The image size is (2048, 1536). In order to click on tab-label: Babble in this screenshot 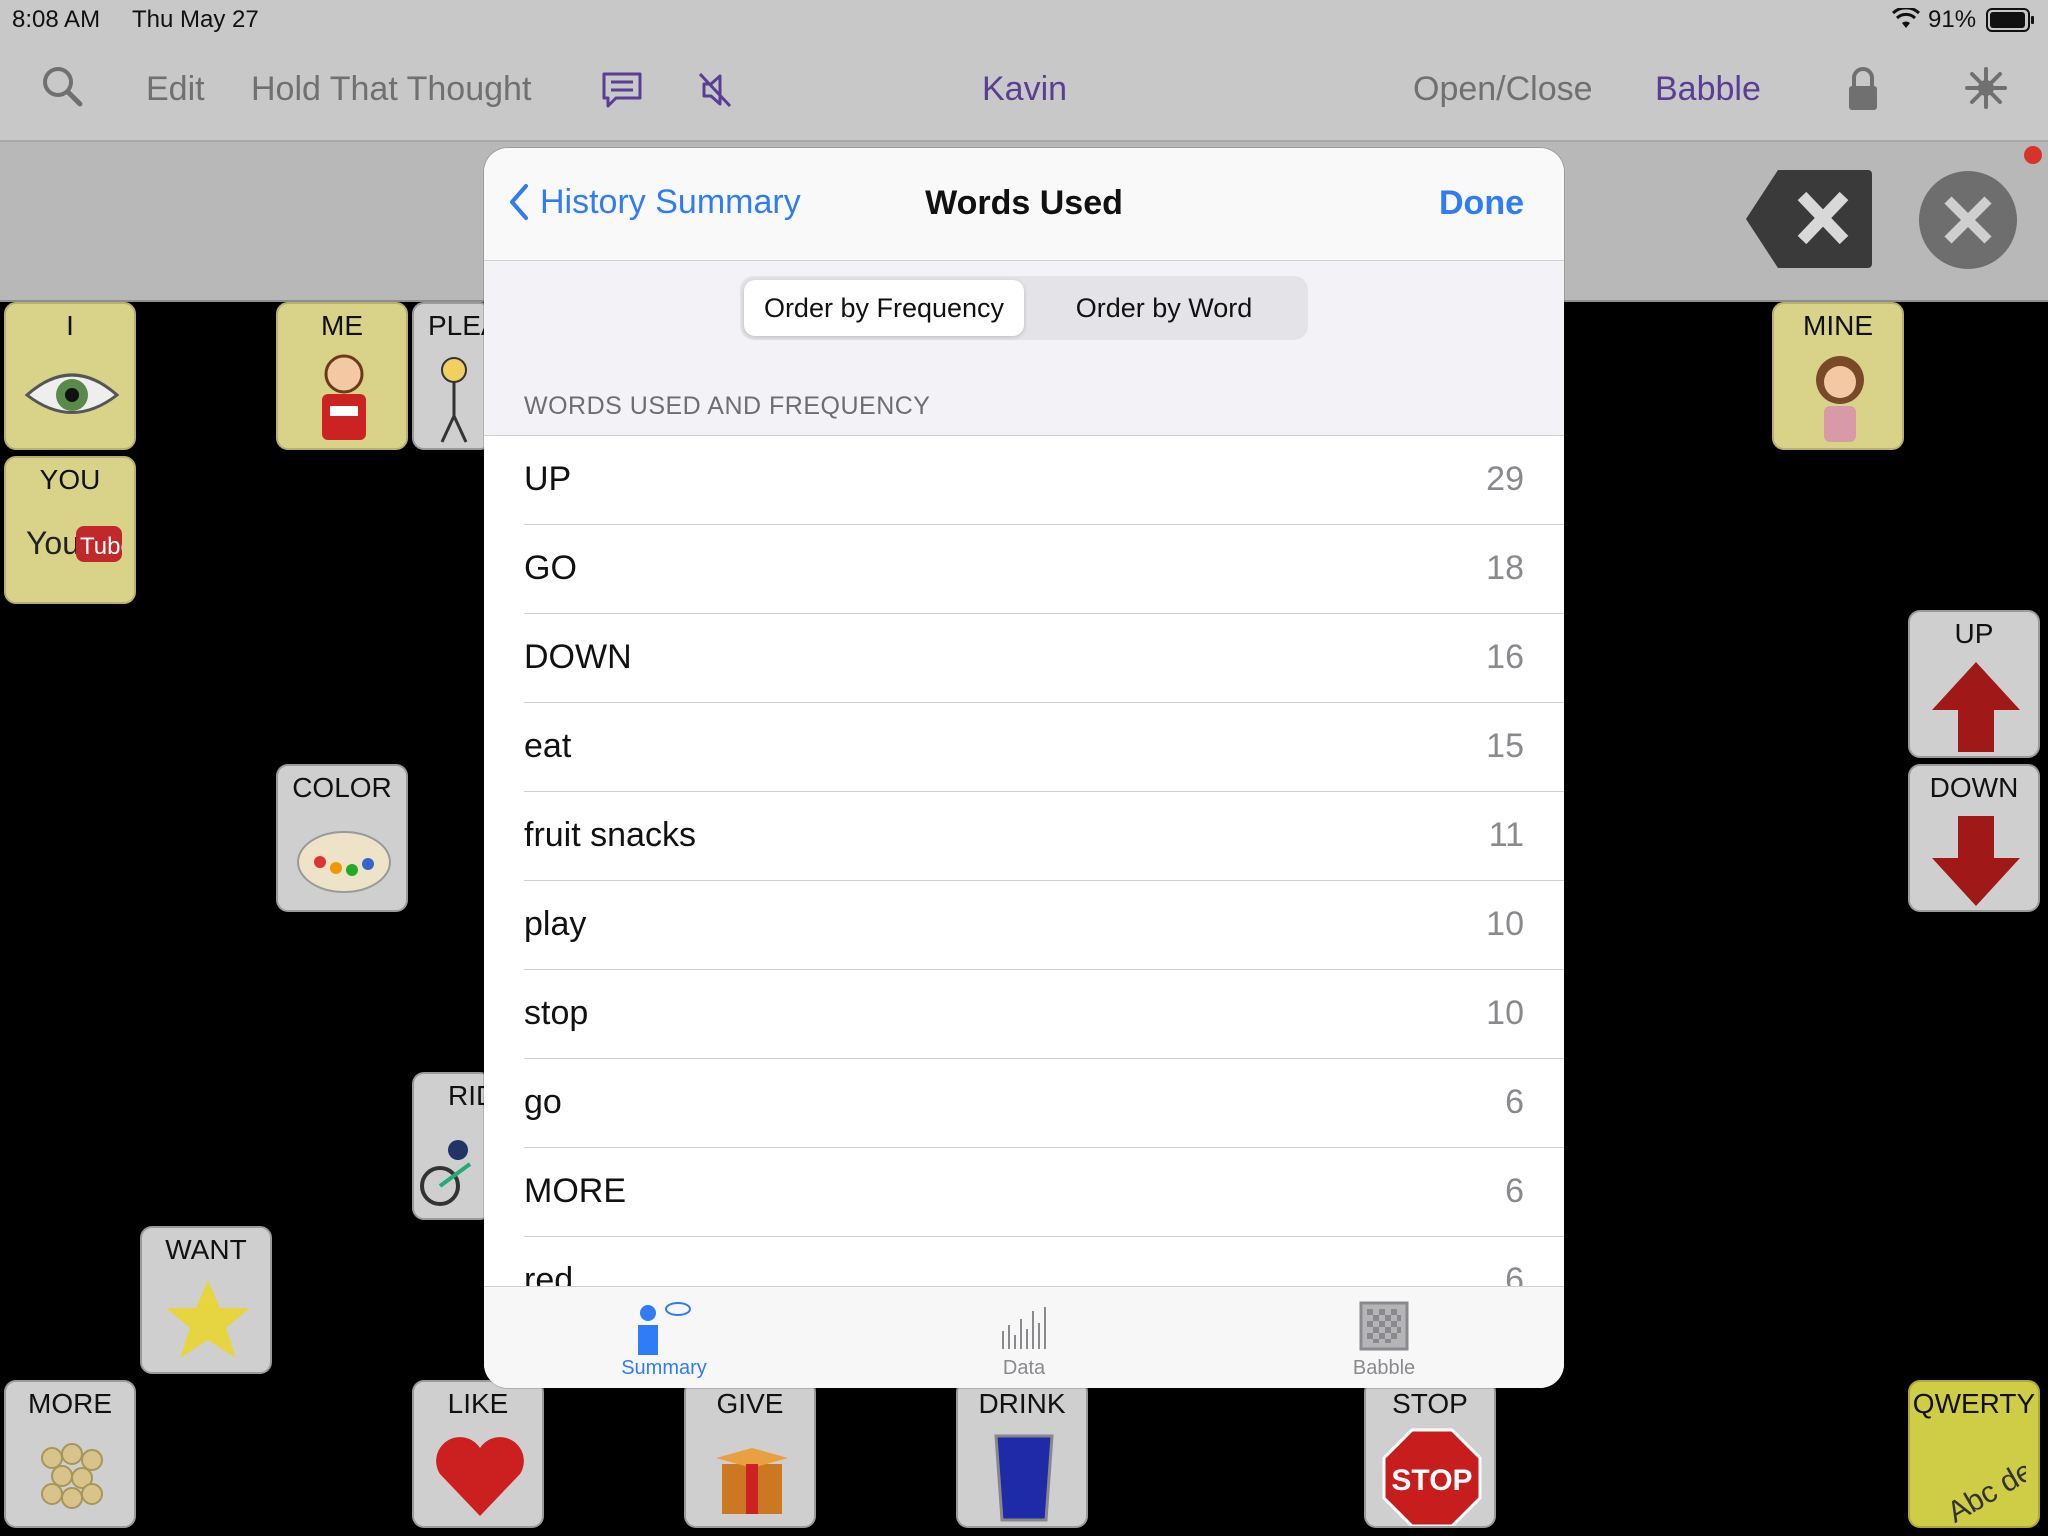, I will do `click(1384, 1368)`.